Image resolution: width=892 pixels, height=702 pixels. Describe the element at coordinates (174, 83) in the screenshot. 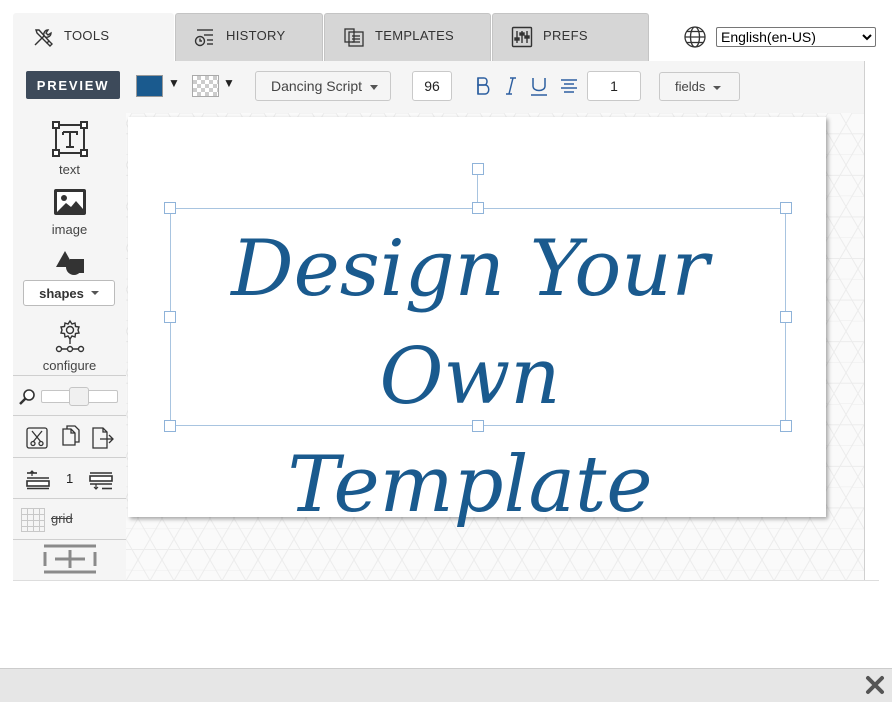

I see `fill-color-dropdown-icon: ▼` at that location.